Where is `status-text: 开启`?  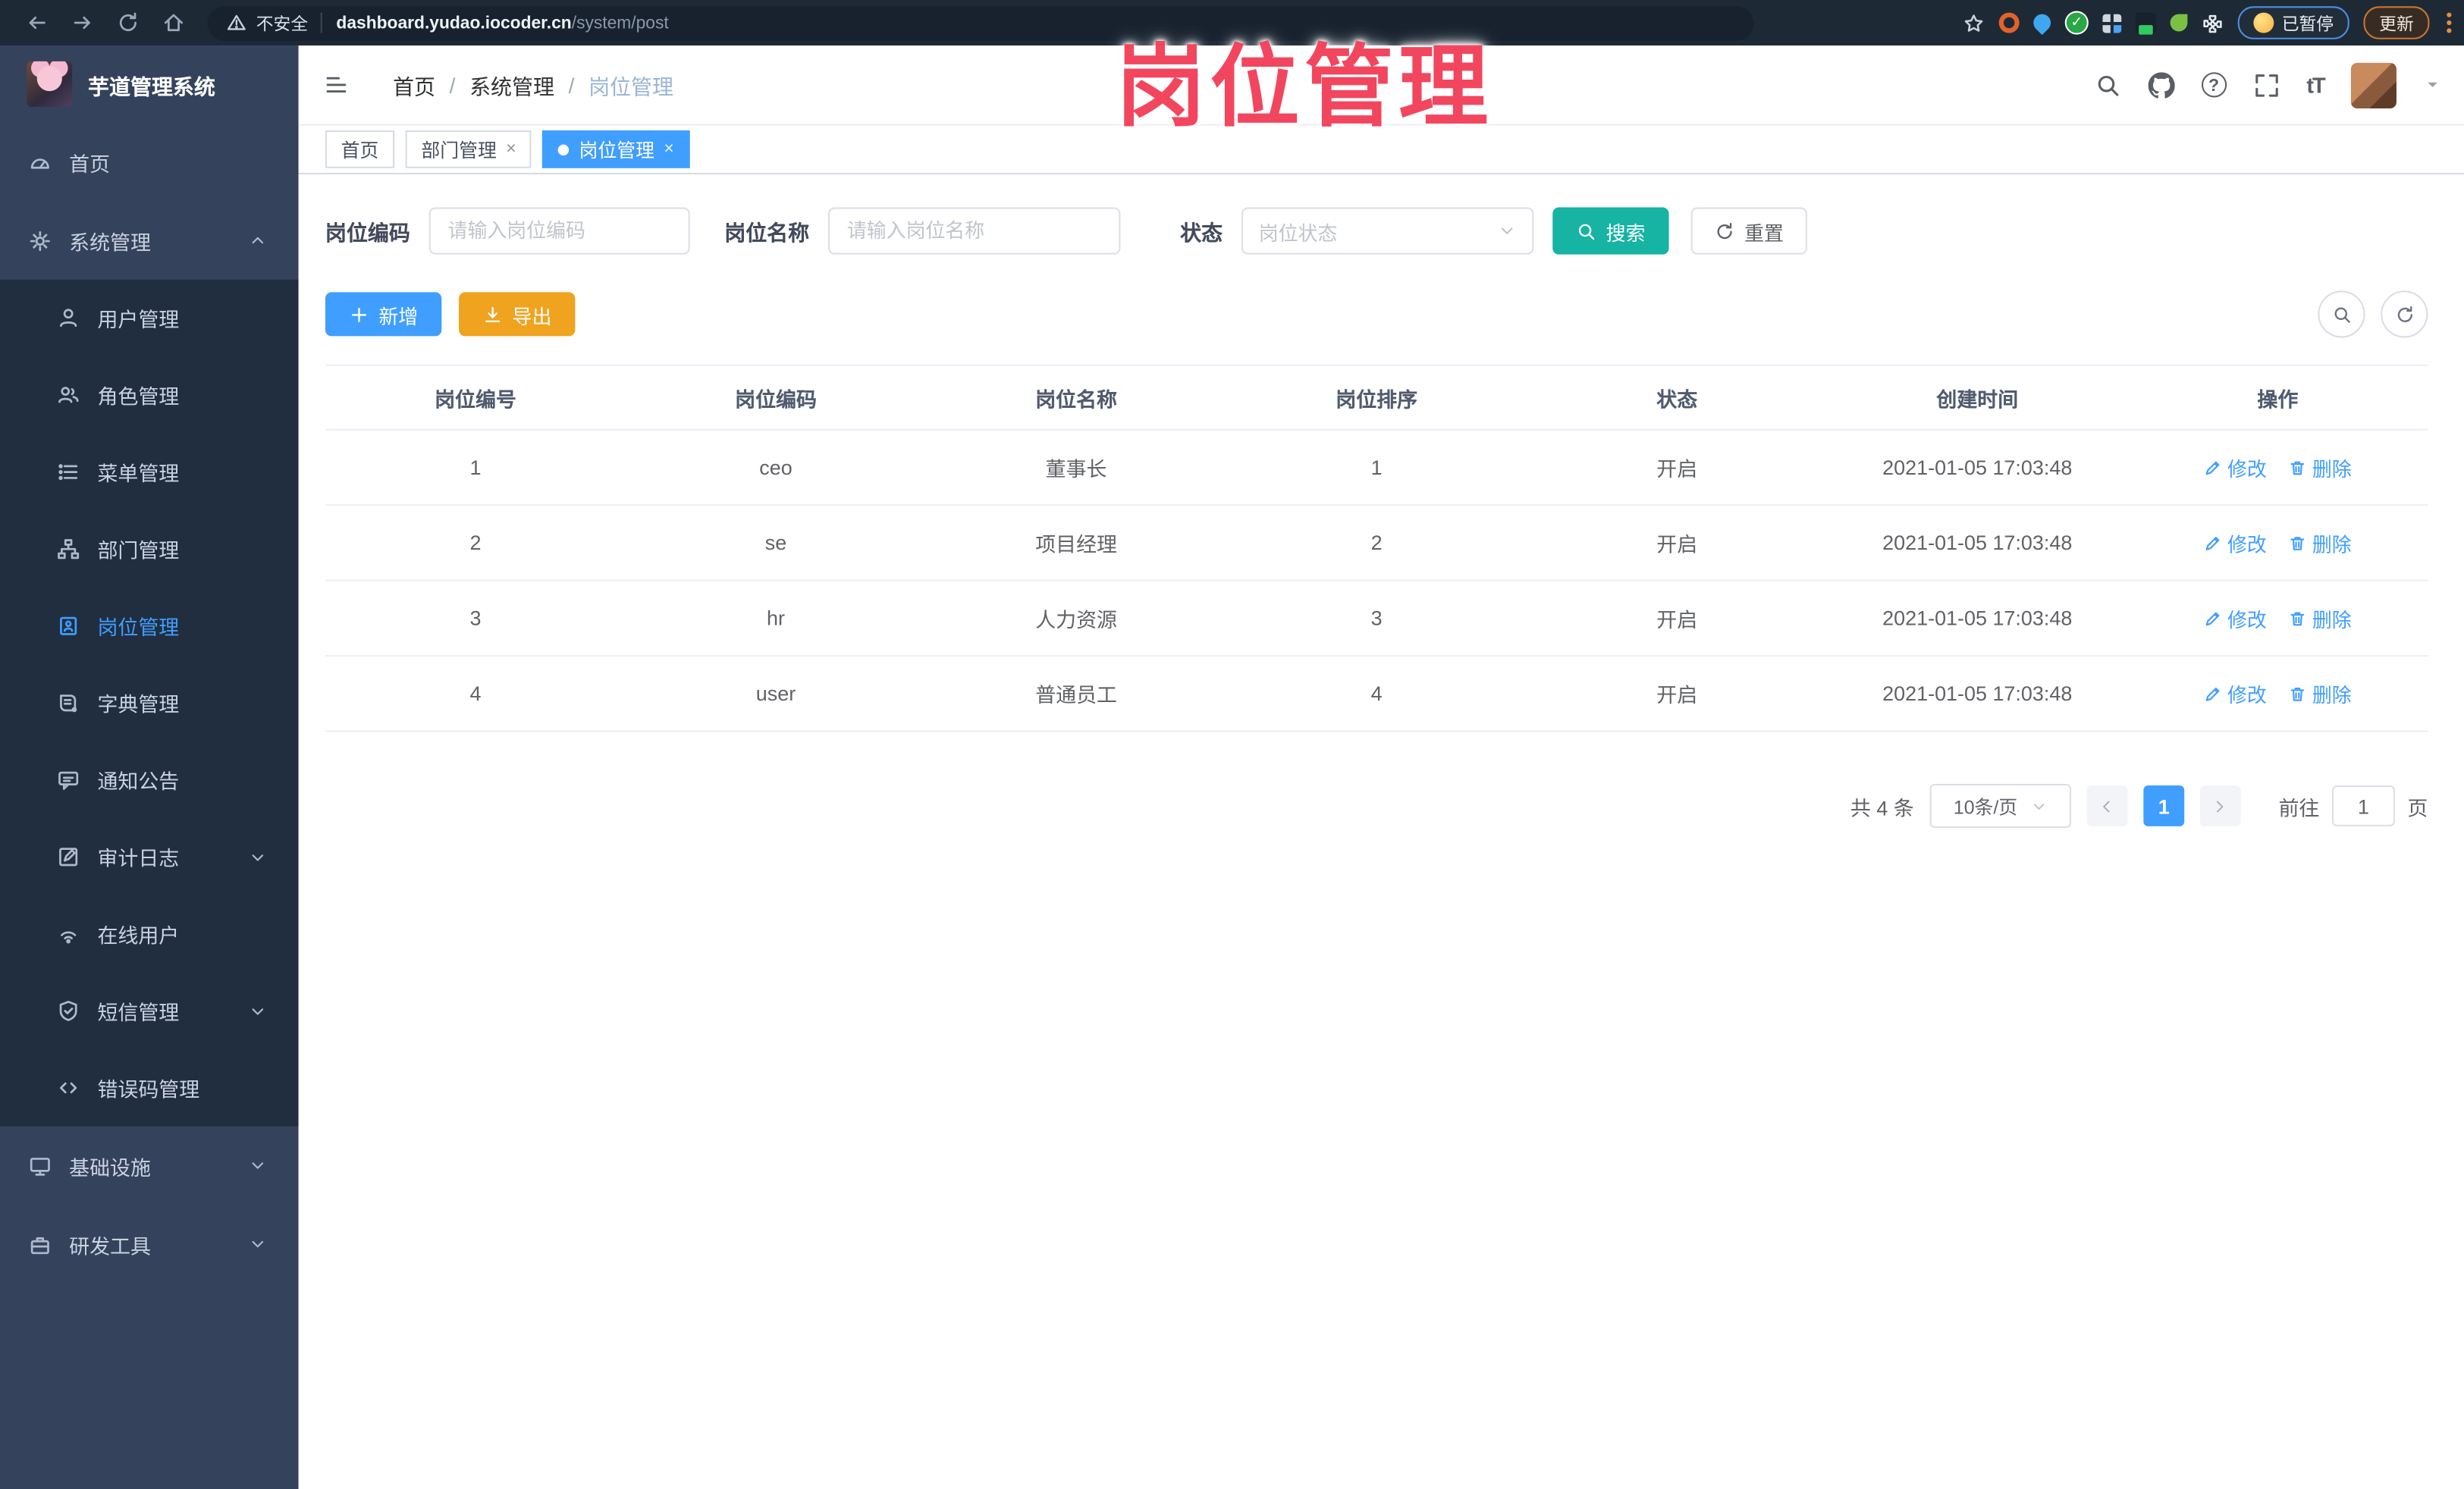 status-text: 开启 is located at coordinates (1677, 619).